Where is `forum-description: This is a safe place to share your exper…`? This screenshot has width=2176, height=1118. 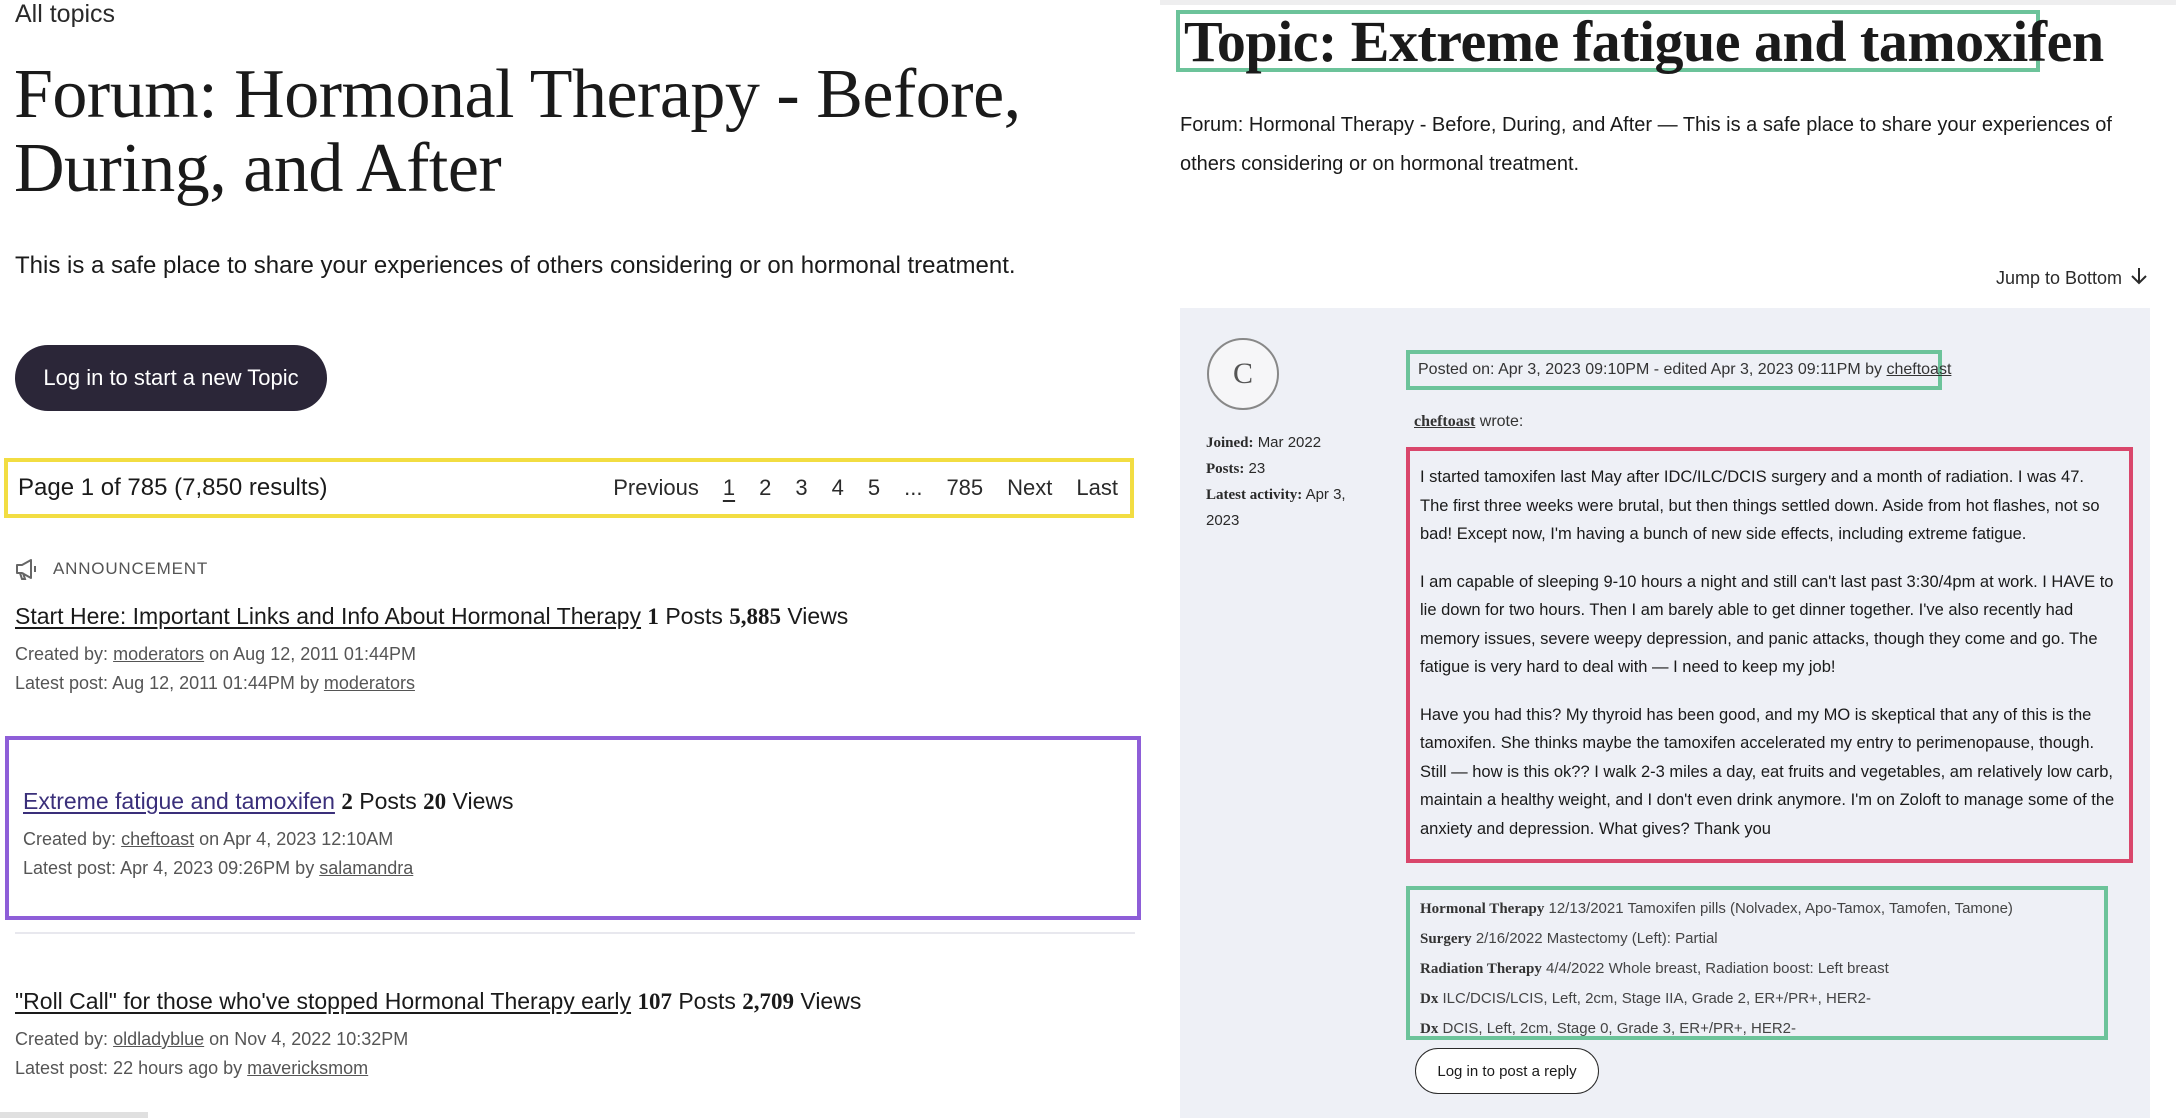
forum-description: This is a safe place to share your exper… is located at coordinates (515, 265).